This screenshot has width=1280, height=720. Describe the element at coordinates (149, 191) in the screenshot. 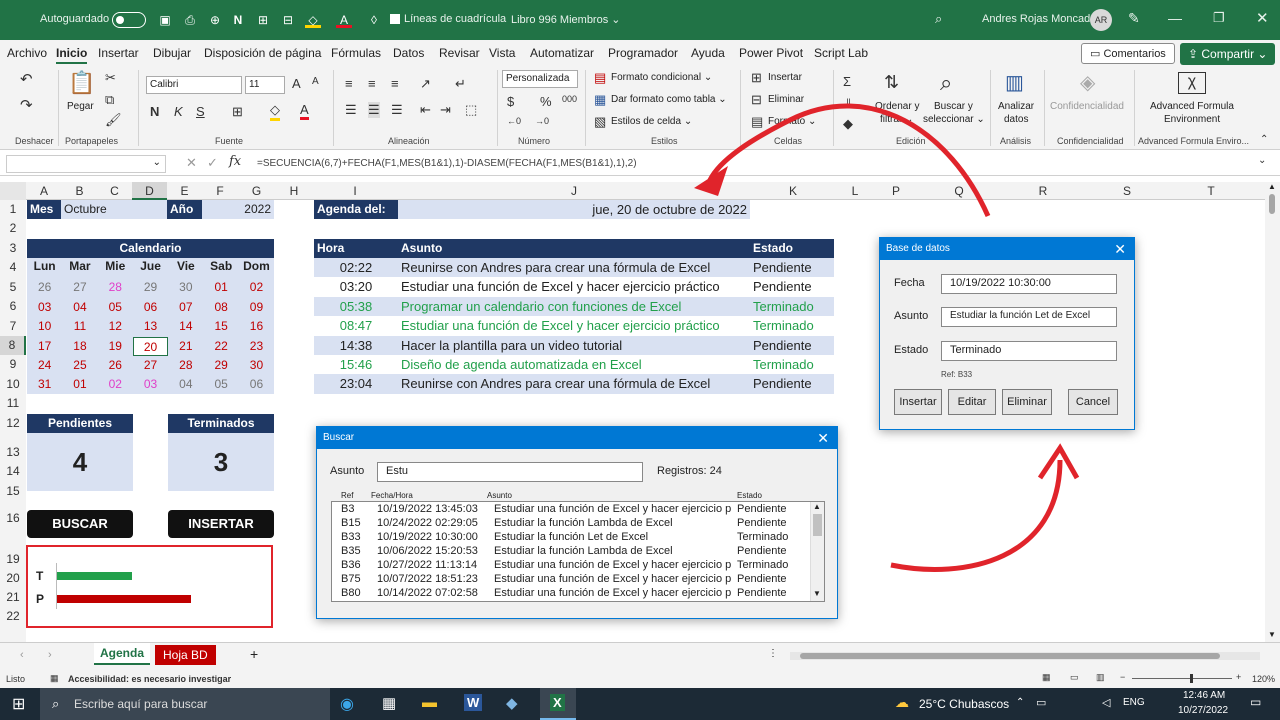

I see `col-d: D` at that location.